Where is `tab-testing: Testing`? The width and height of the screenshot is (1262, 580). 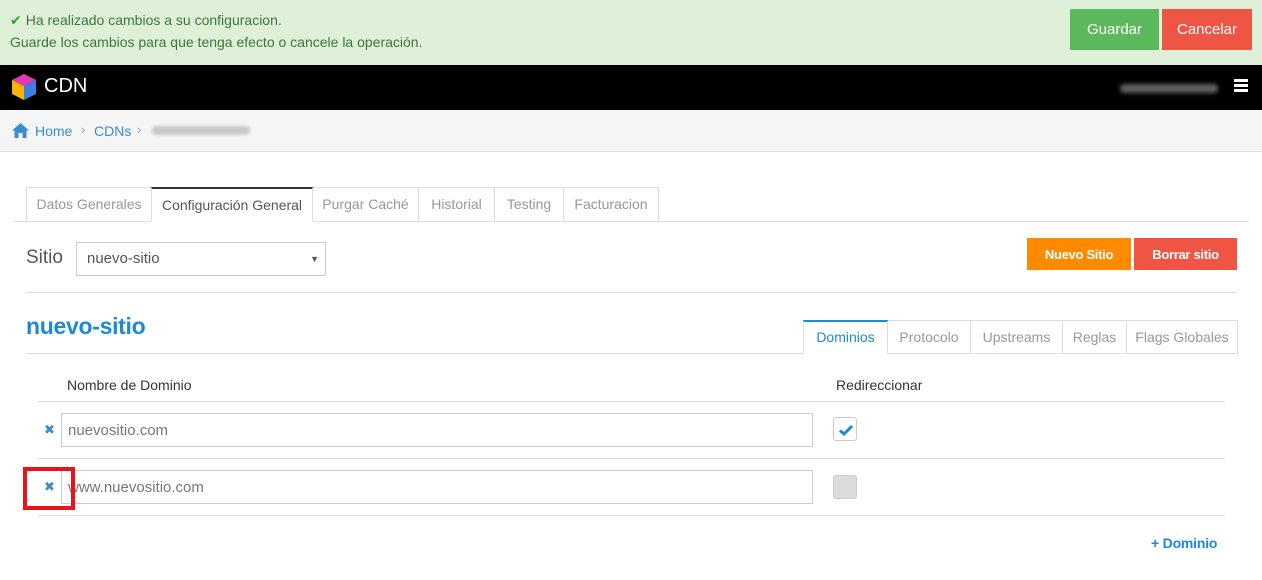 tab-testing: Testing is located at coordinates (529, 204).